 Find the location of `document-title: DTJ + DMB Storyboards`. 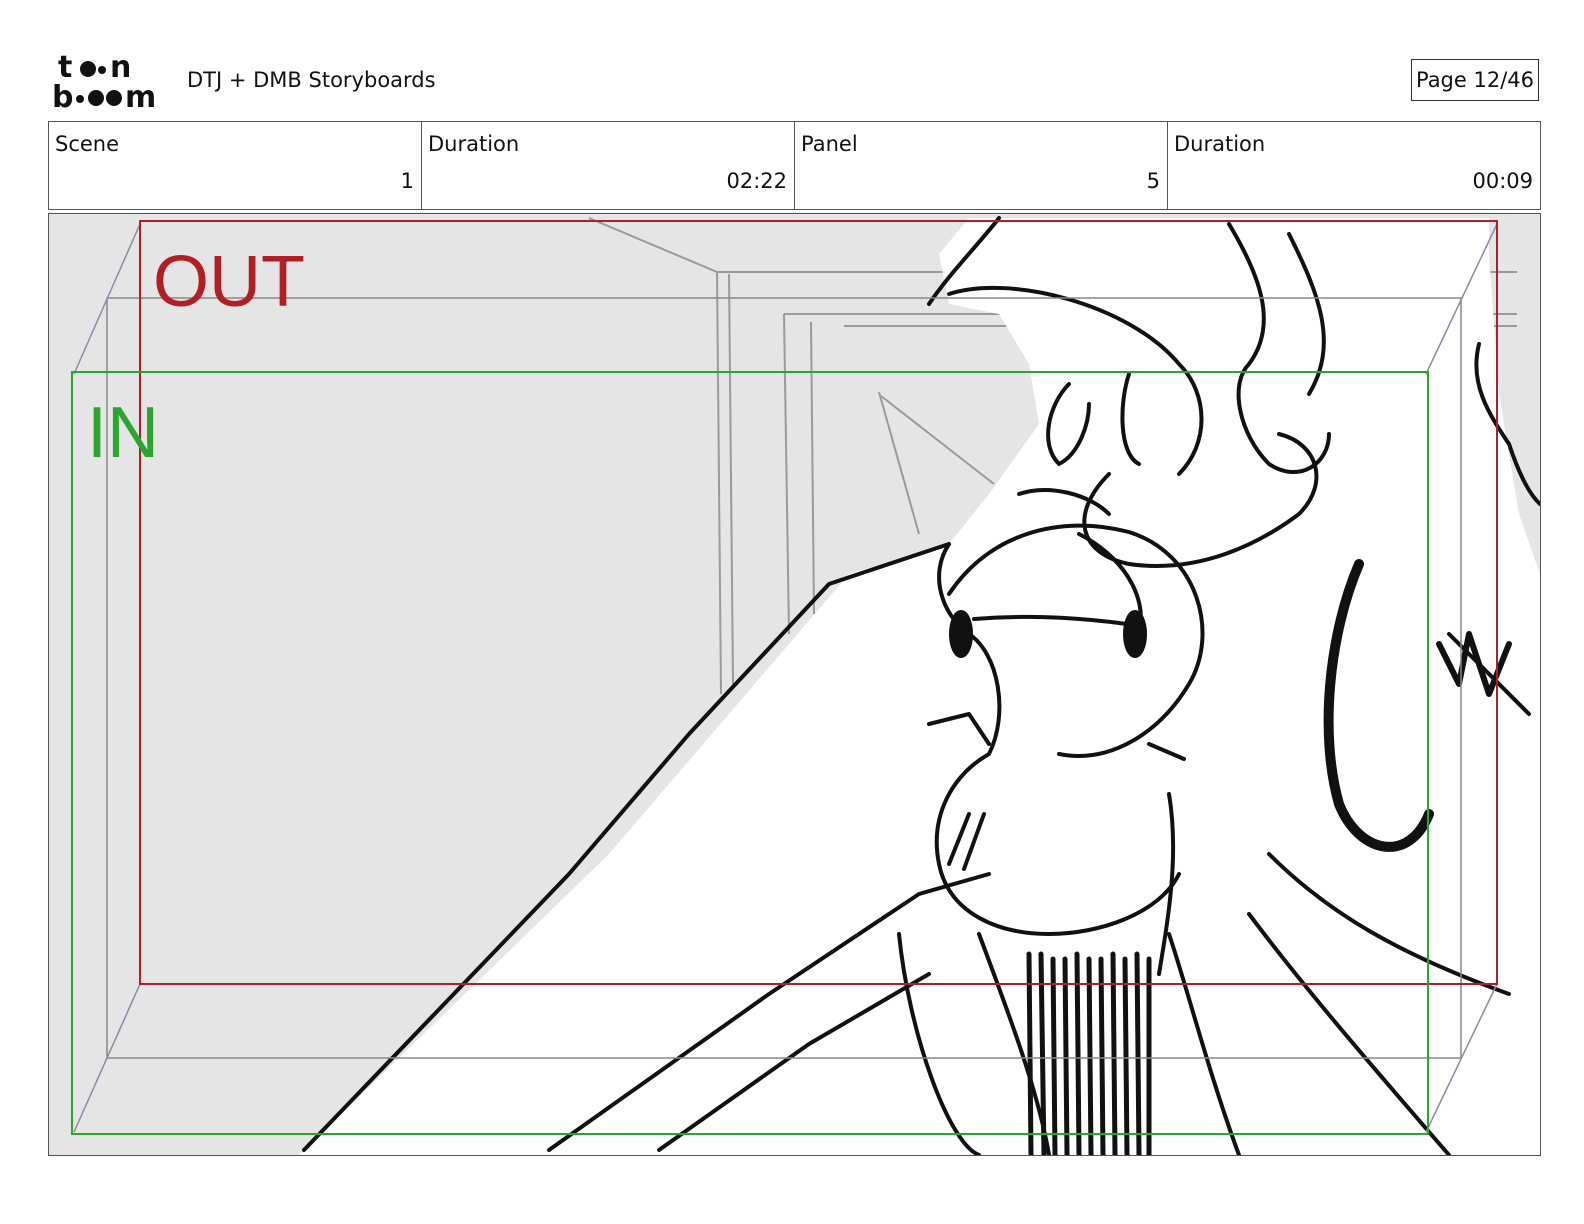

document-title: DTJ + DMB Storyboards is located at coordinates (311, 80).